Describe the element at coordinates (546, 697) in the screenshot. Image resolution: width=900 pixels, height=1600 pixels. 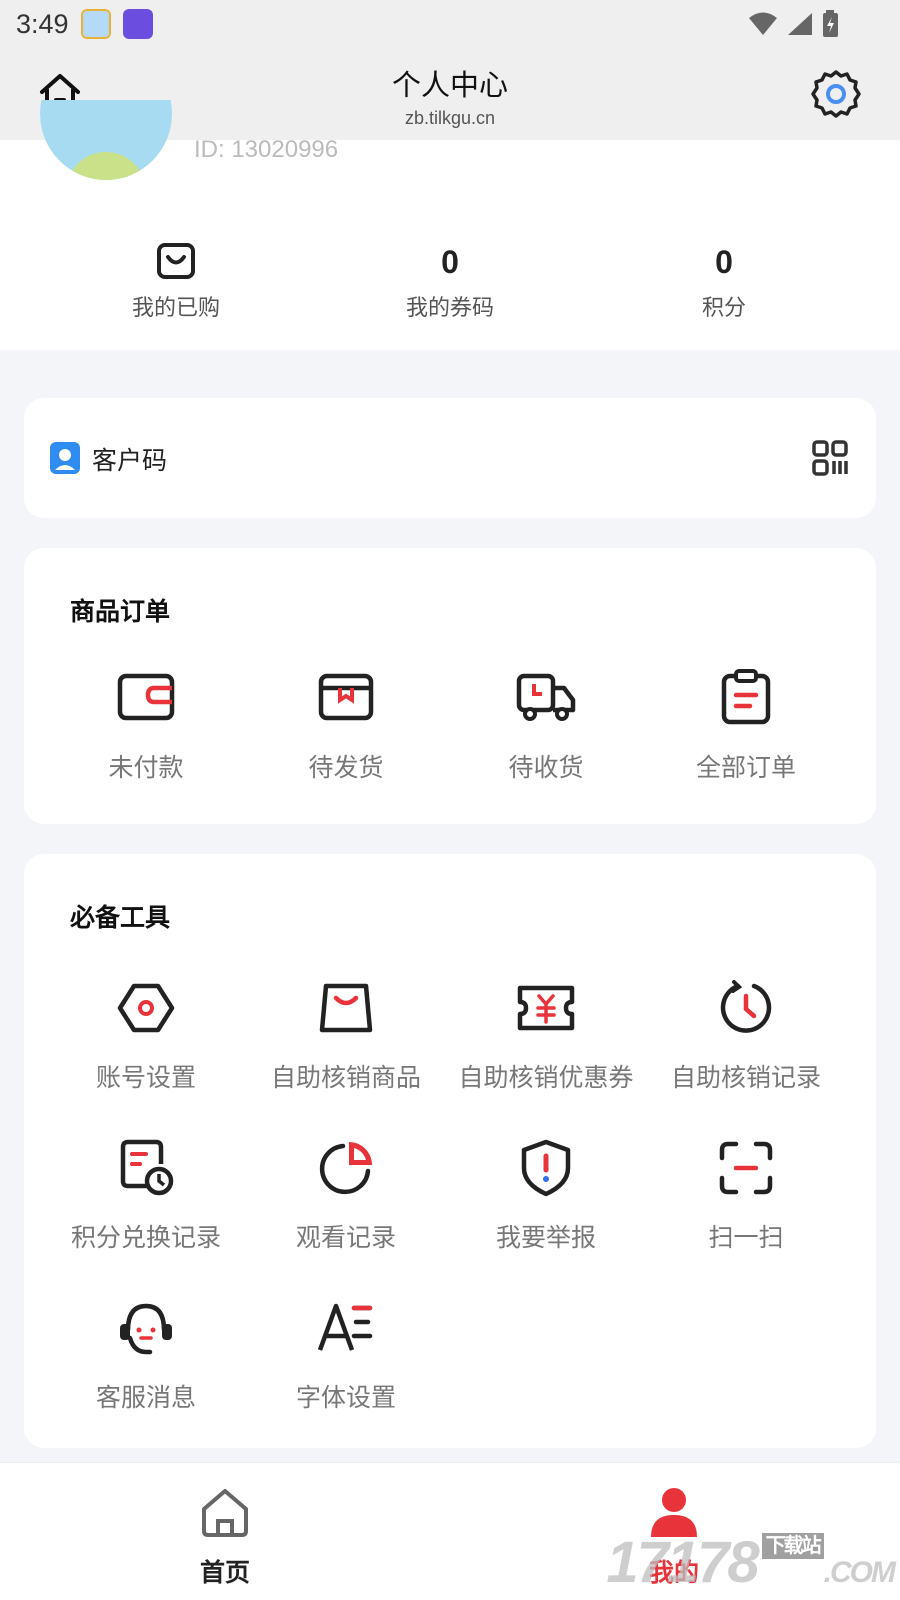
I see `truck-icon` at that location.